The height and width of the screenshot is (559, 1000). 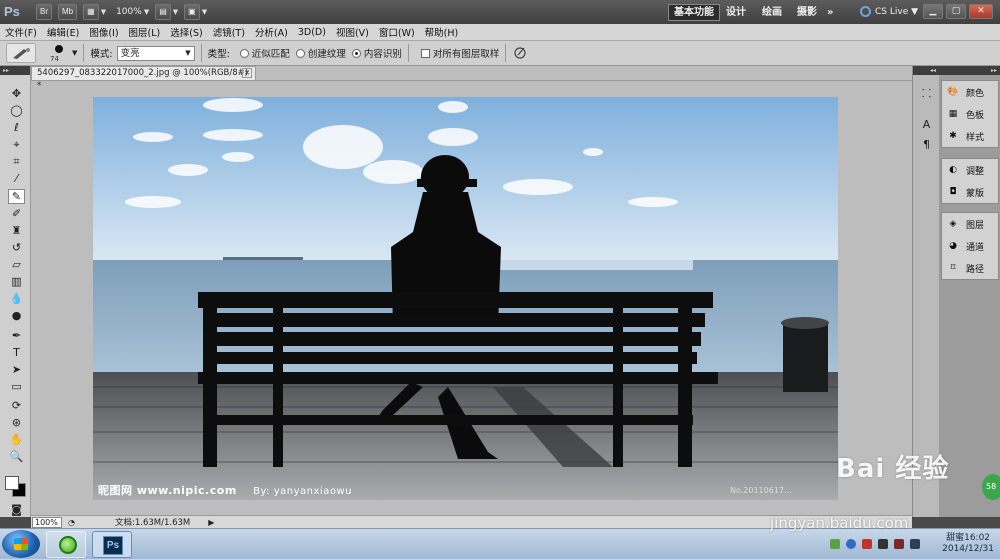 I want to click on checkbox-label: 对所有图层取样, so click(x=466, y=54).